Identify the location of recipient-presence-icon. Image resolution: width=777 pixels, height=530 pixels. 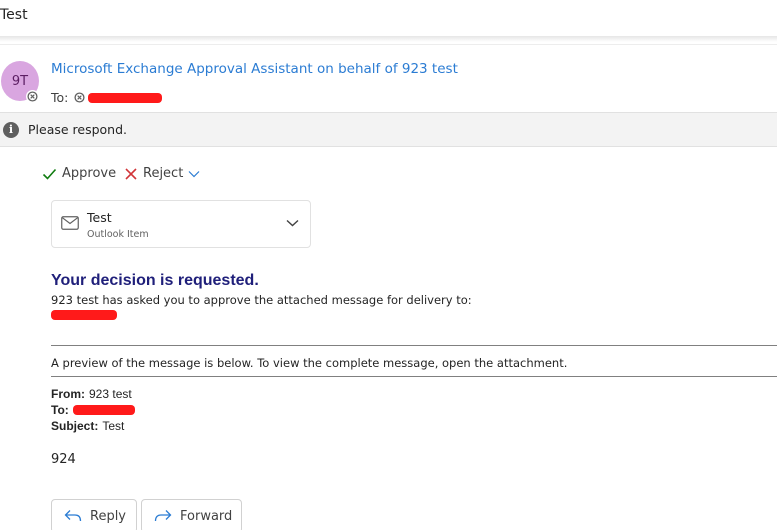
(79, 97).